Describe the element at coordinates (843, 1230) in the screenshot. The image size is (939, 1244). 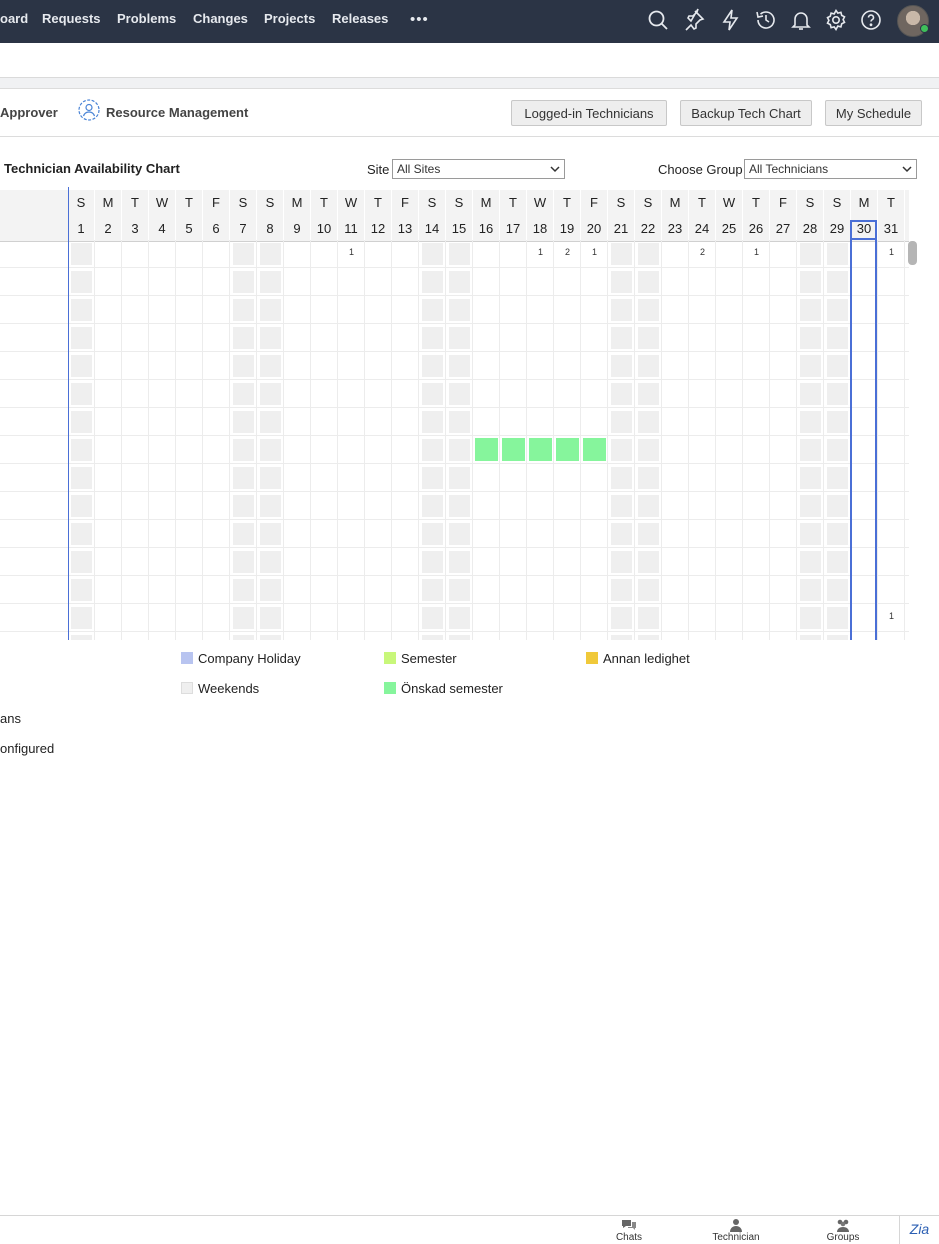
I see `footer-groups: Groups` at that location.